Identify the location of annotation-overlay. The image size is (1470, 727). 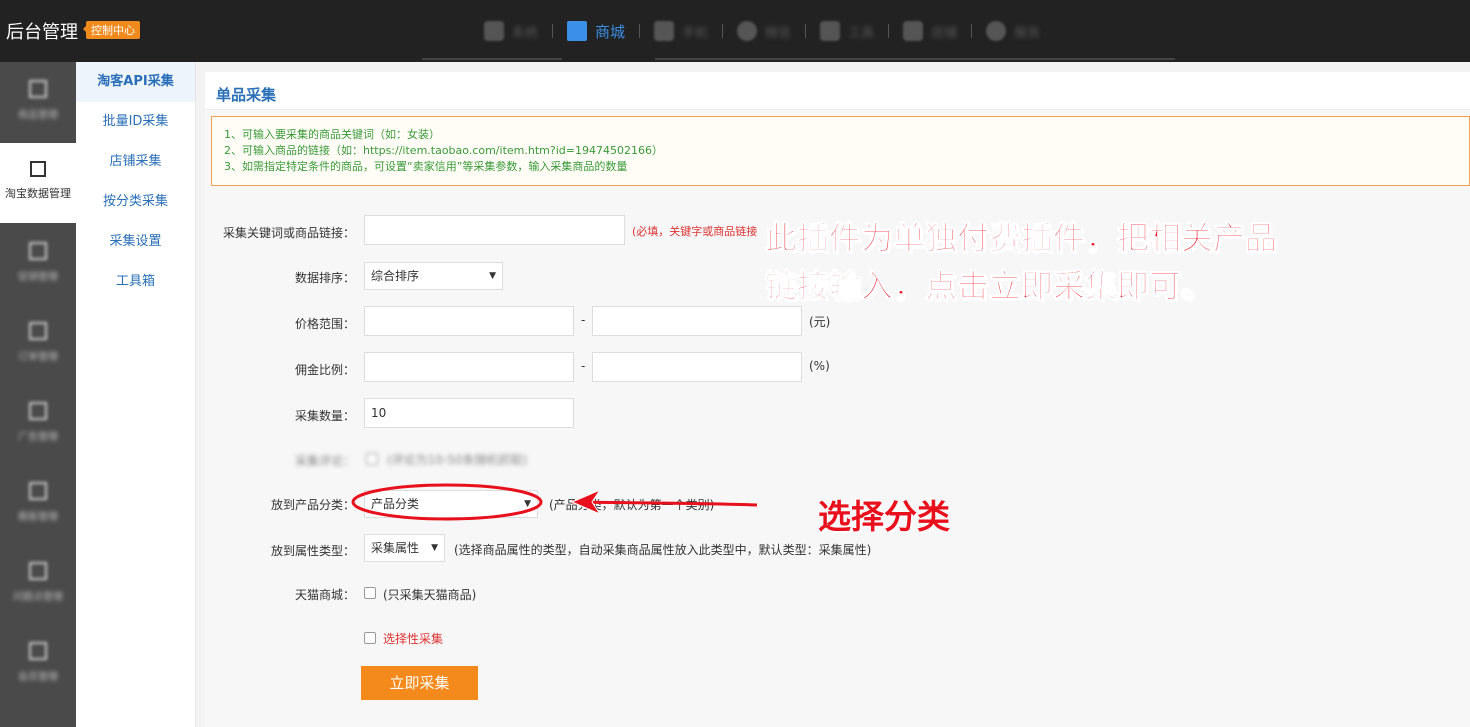
(554, 502).